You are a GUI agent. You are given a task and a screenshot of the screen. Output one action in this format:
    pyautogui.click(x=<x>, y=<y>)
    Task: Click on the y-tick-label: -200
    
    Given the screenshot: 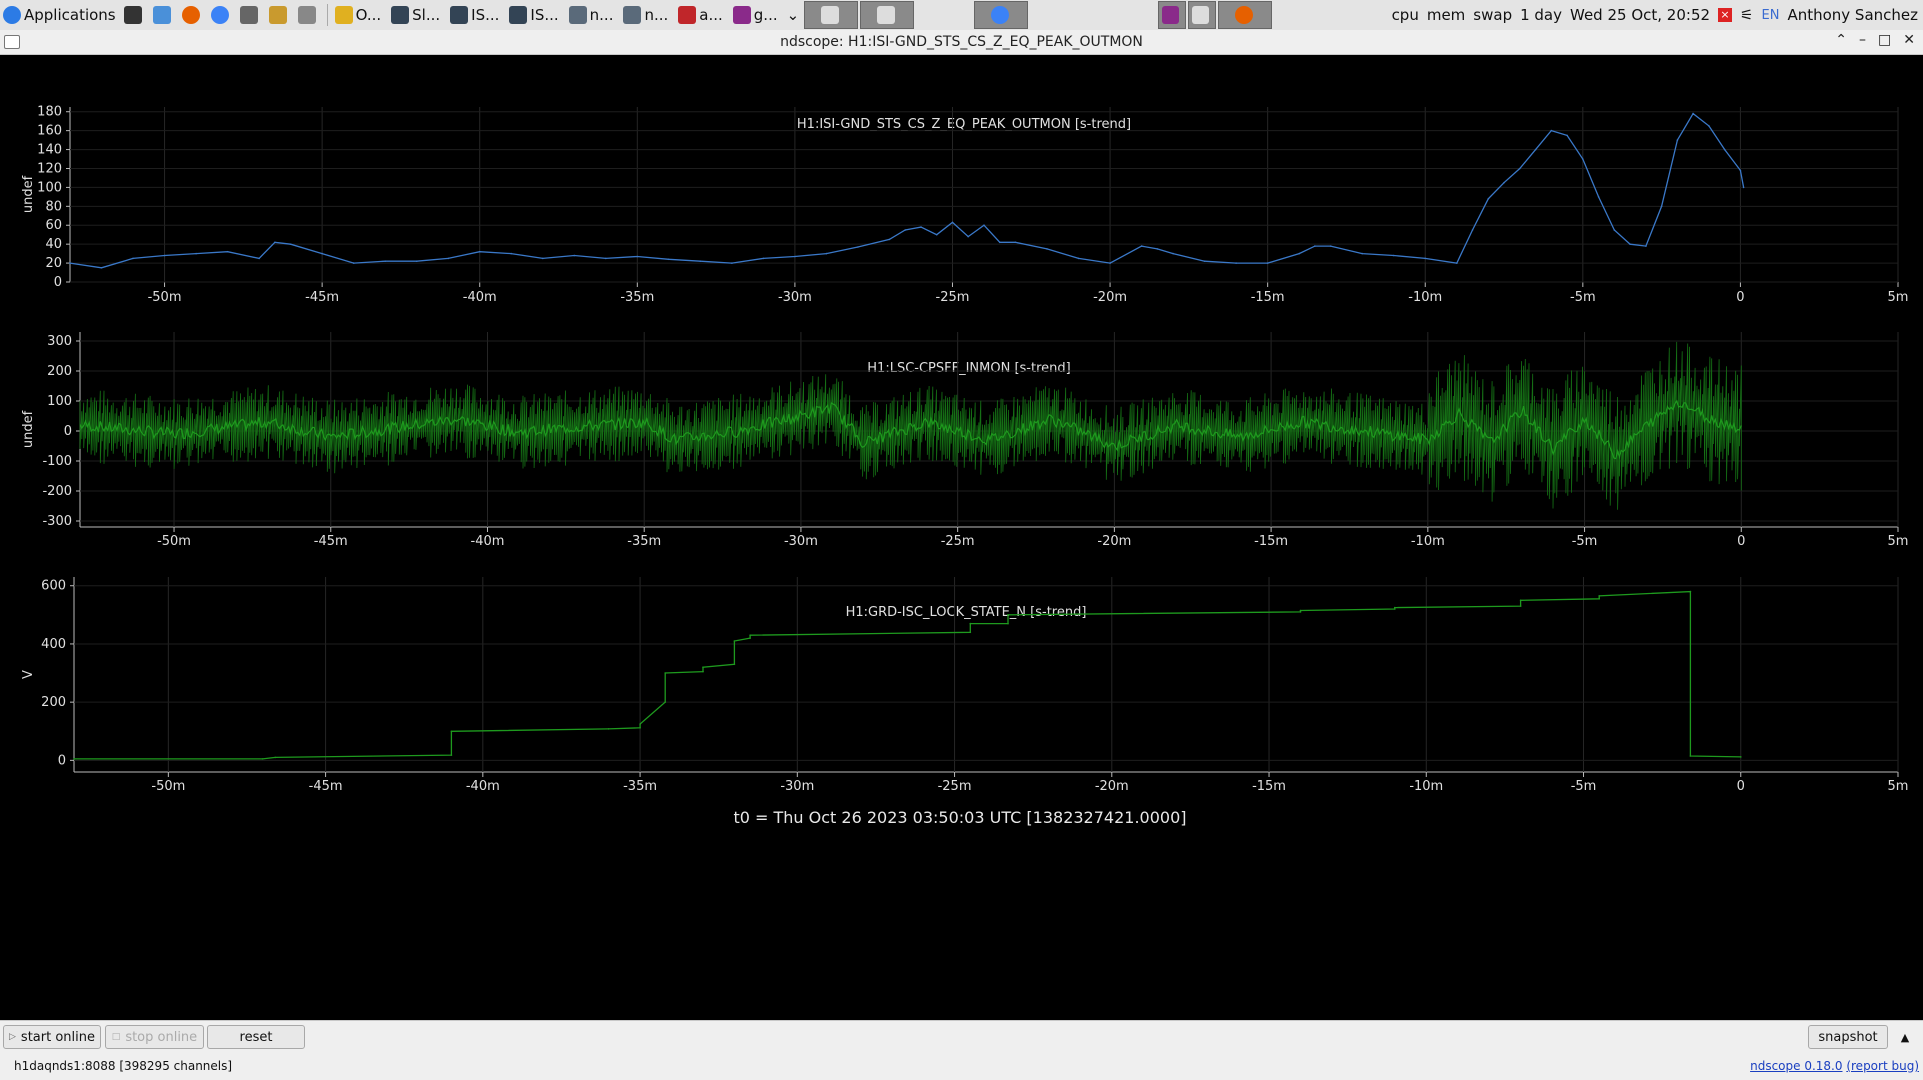 What is the action you would take?
    pyautogui.click(x=57, y=491)
    